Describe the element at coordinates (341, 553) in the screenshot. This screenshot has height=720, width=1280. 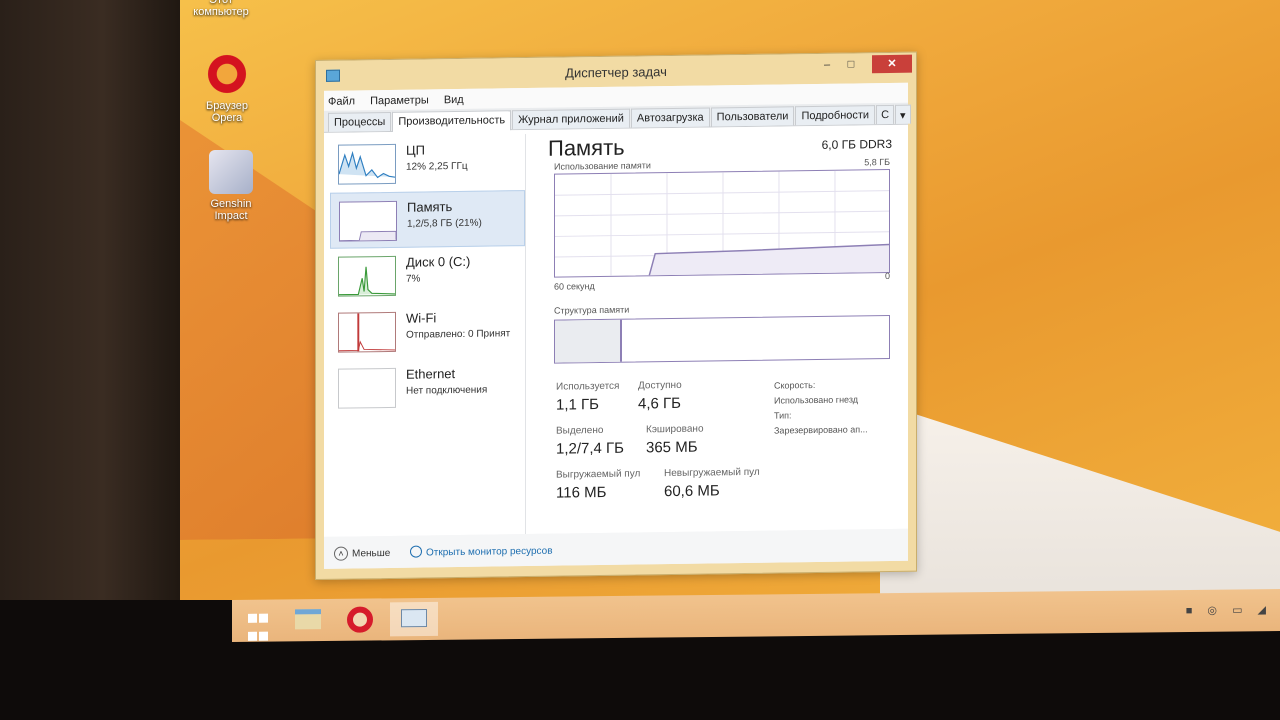
I see `chevron-up-icon: ˄` at that location.